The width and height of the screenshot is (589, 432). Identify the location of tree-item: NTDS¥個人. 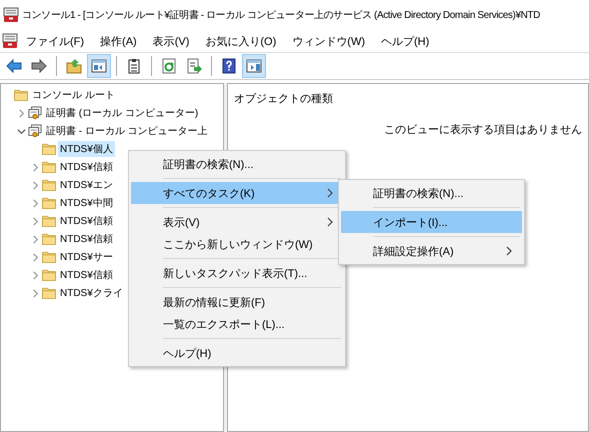
(86, 149).